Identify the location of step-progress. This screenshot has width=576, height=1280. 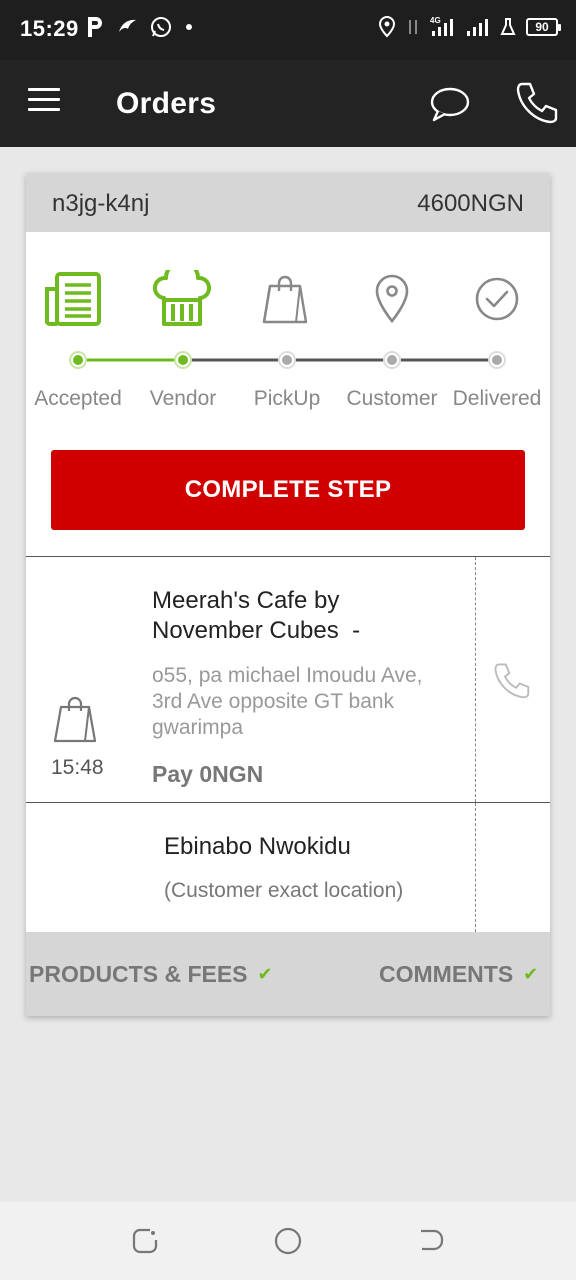
(287, 360).